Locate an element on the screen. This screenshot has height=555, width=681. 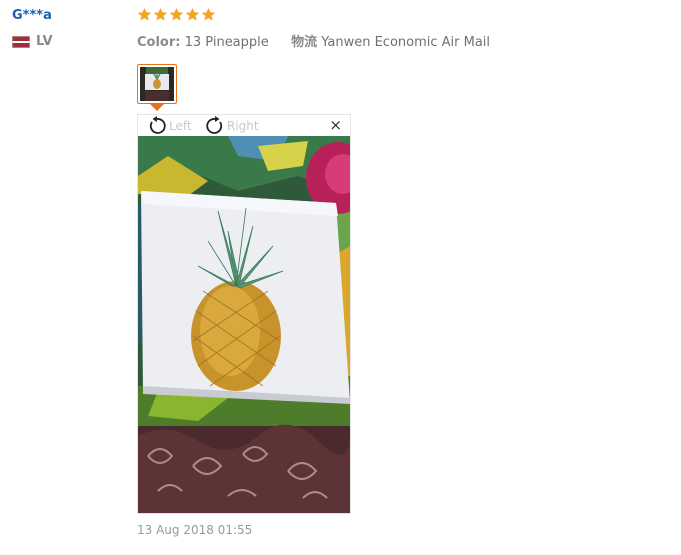
reviewer-name: G***a is located at coordinates (32, 15).